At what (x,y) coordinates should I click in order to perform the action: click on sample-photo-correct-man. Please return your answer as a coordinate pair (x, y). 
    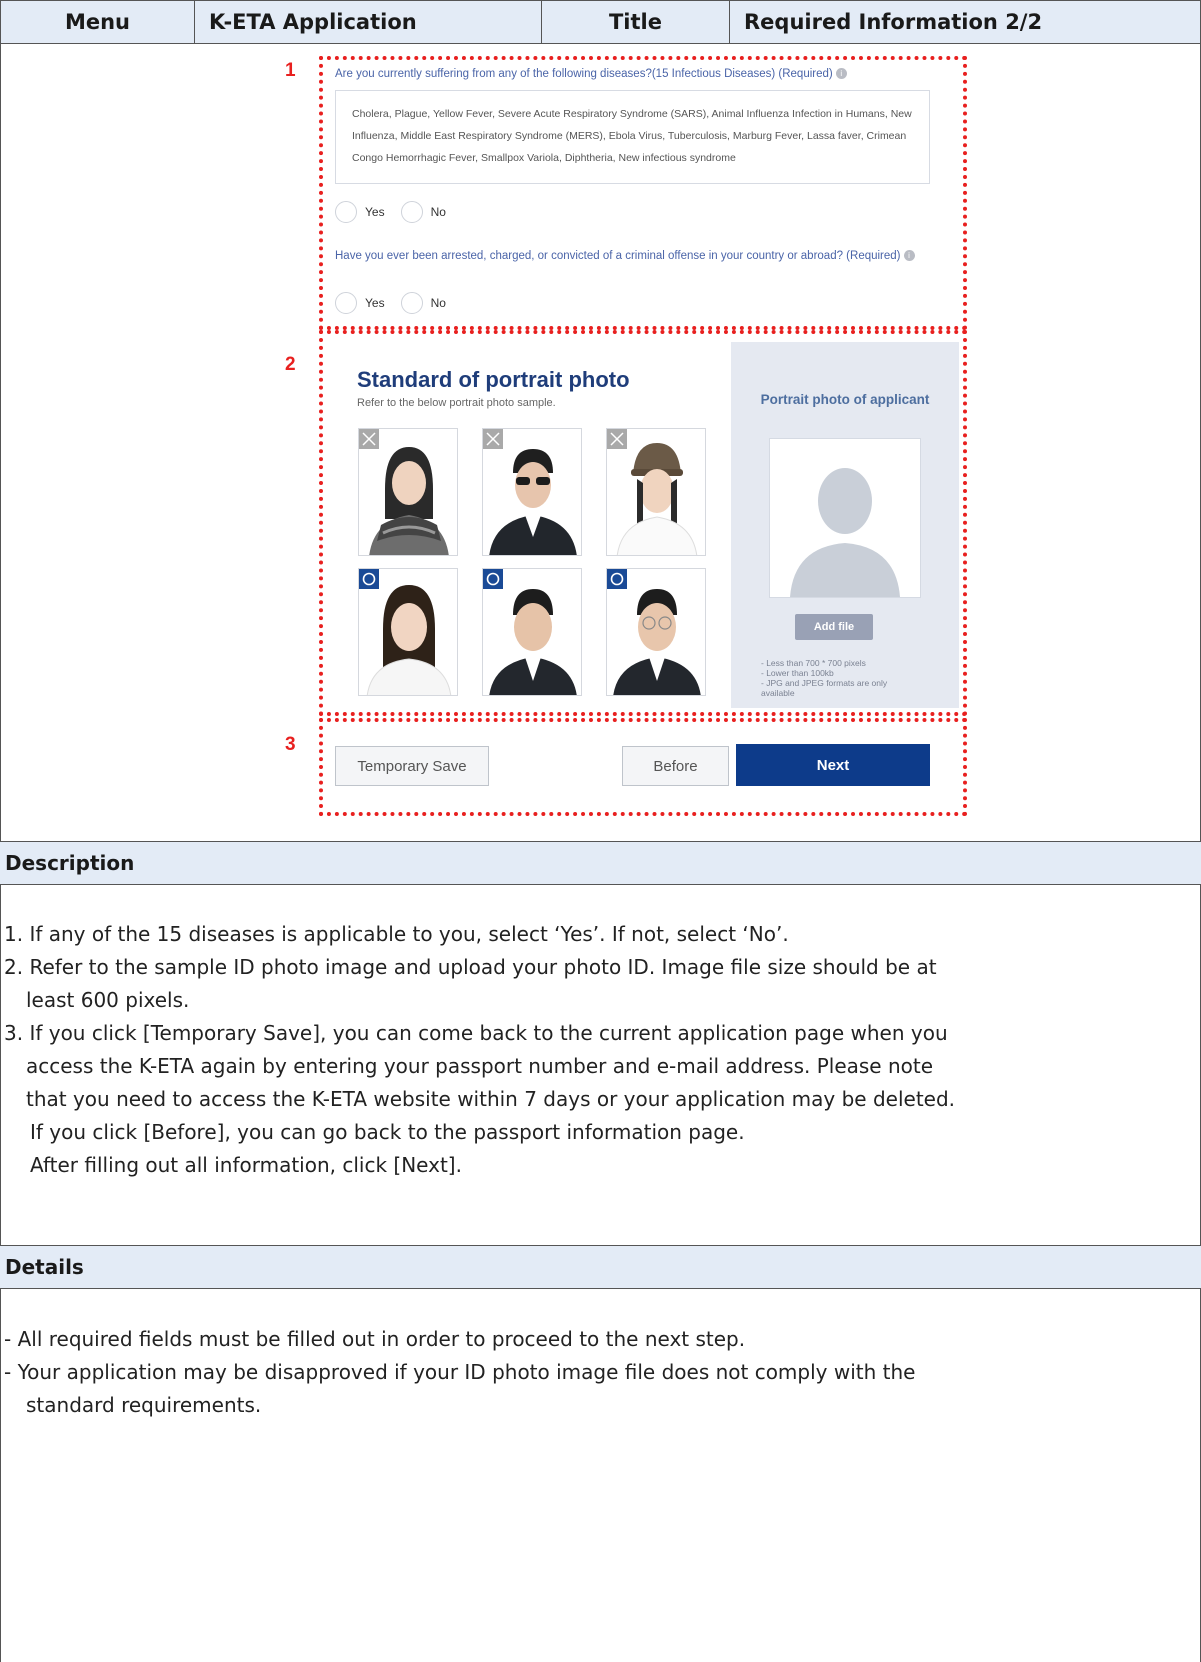
    Looking at the image, I should click on (532, 632).